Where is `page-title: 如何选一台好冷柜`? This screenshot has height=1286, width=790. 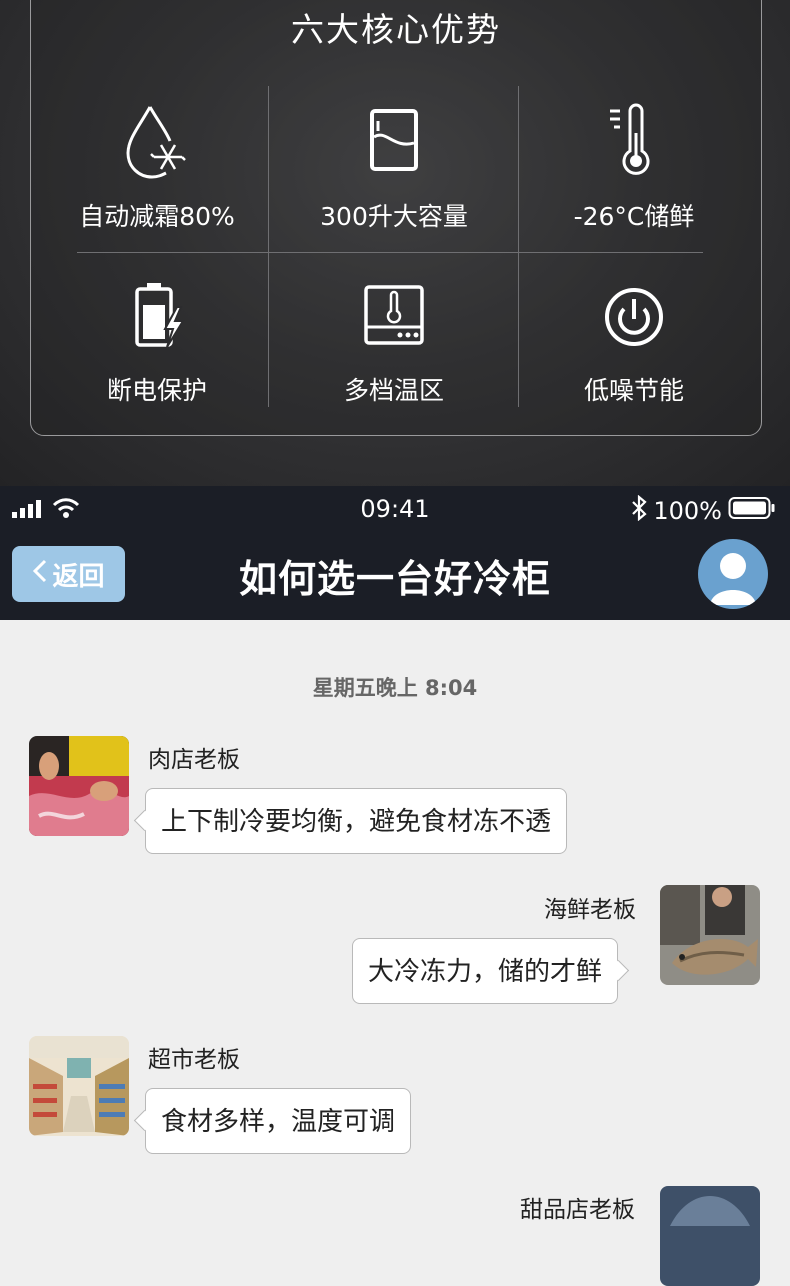
page-title: 如何选一台好冷柜 is located at coordinates (394, 579).